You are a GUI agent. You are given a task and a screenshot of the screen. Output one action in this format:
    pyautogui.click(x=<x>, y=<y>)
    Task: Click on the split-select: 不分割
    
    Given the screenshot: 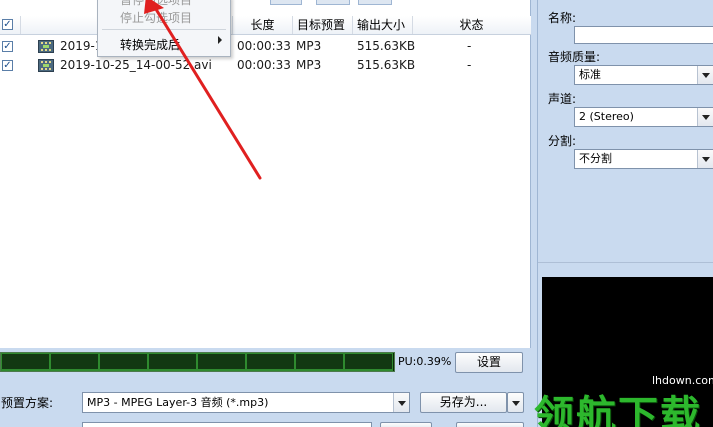 What is the action you would take?
    pyautogui.click(x=643, y=159)
    